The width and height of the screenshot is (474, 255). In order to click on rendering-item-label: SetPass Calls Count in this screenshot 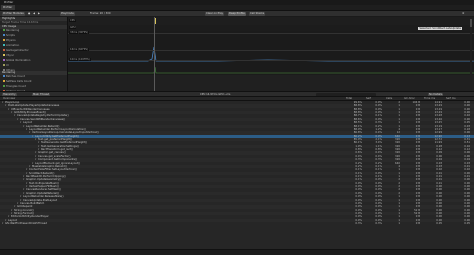, I will do `click(19, 81)`.